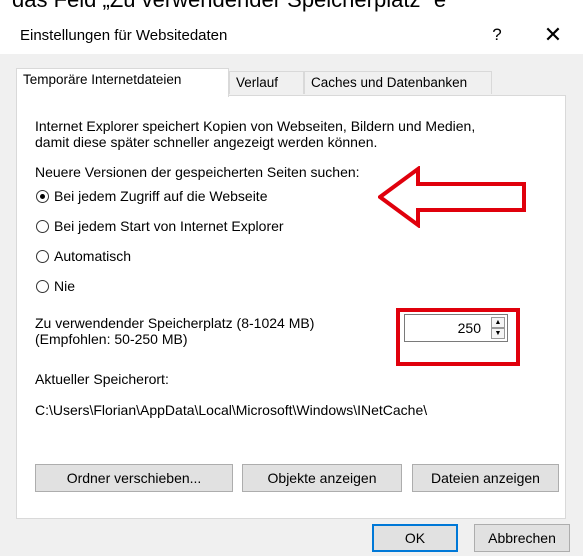 The width and height of the screenshot is (583, 556). I want to click on radio-circle-selected, so click(42, 196).